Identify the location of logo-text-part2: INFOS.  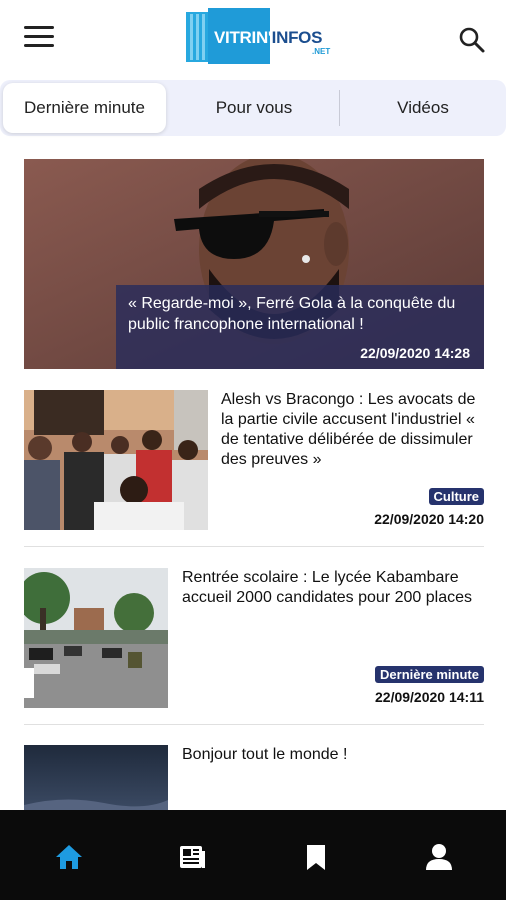
(297, 37).